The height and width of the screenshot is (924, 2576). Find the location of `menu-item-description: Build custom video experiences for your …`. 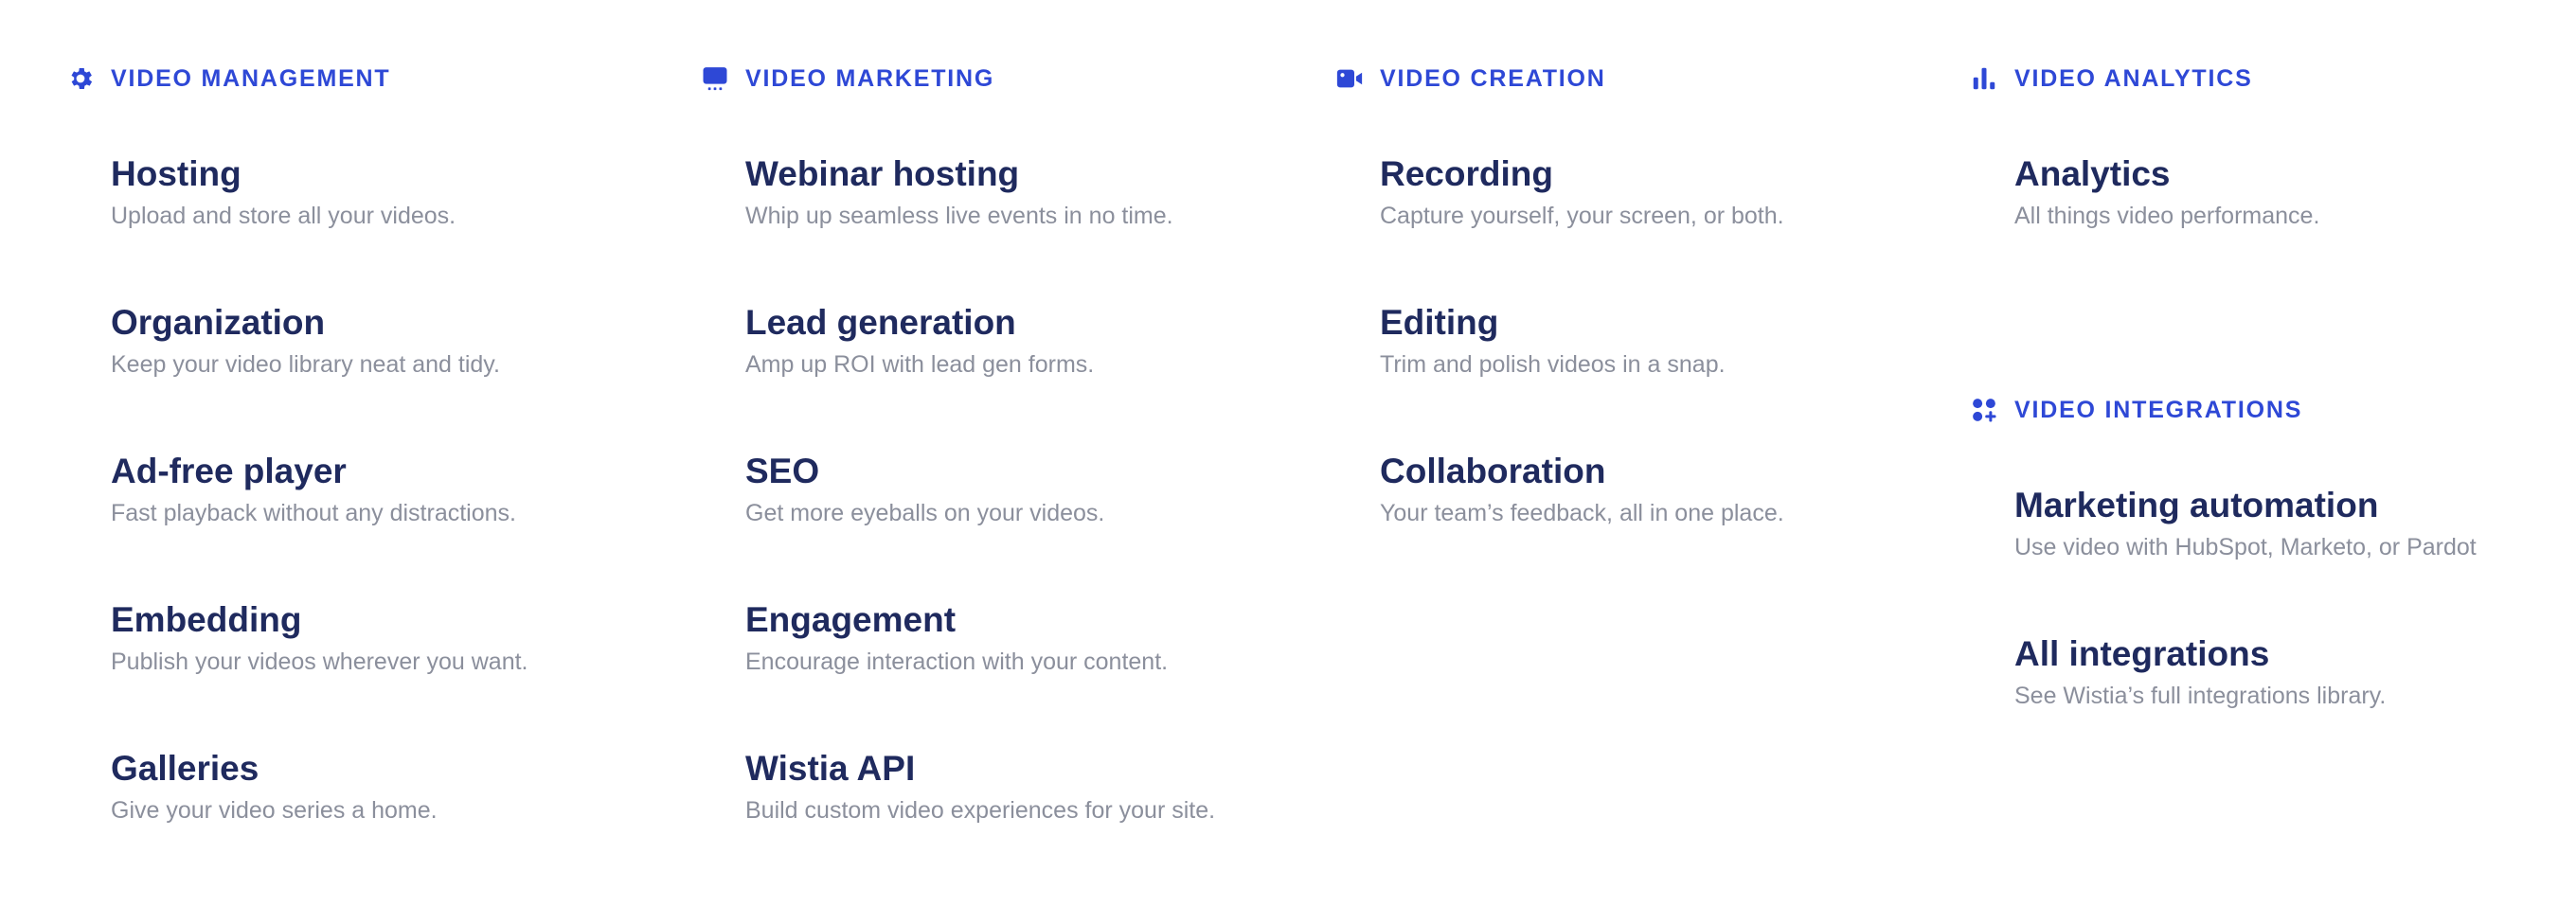

menu-item-description: Build custom video experiences for your … is located at coordinates (980, 810).